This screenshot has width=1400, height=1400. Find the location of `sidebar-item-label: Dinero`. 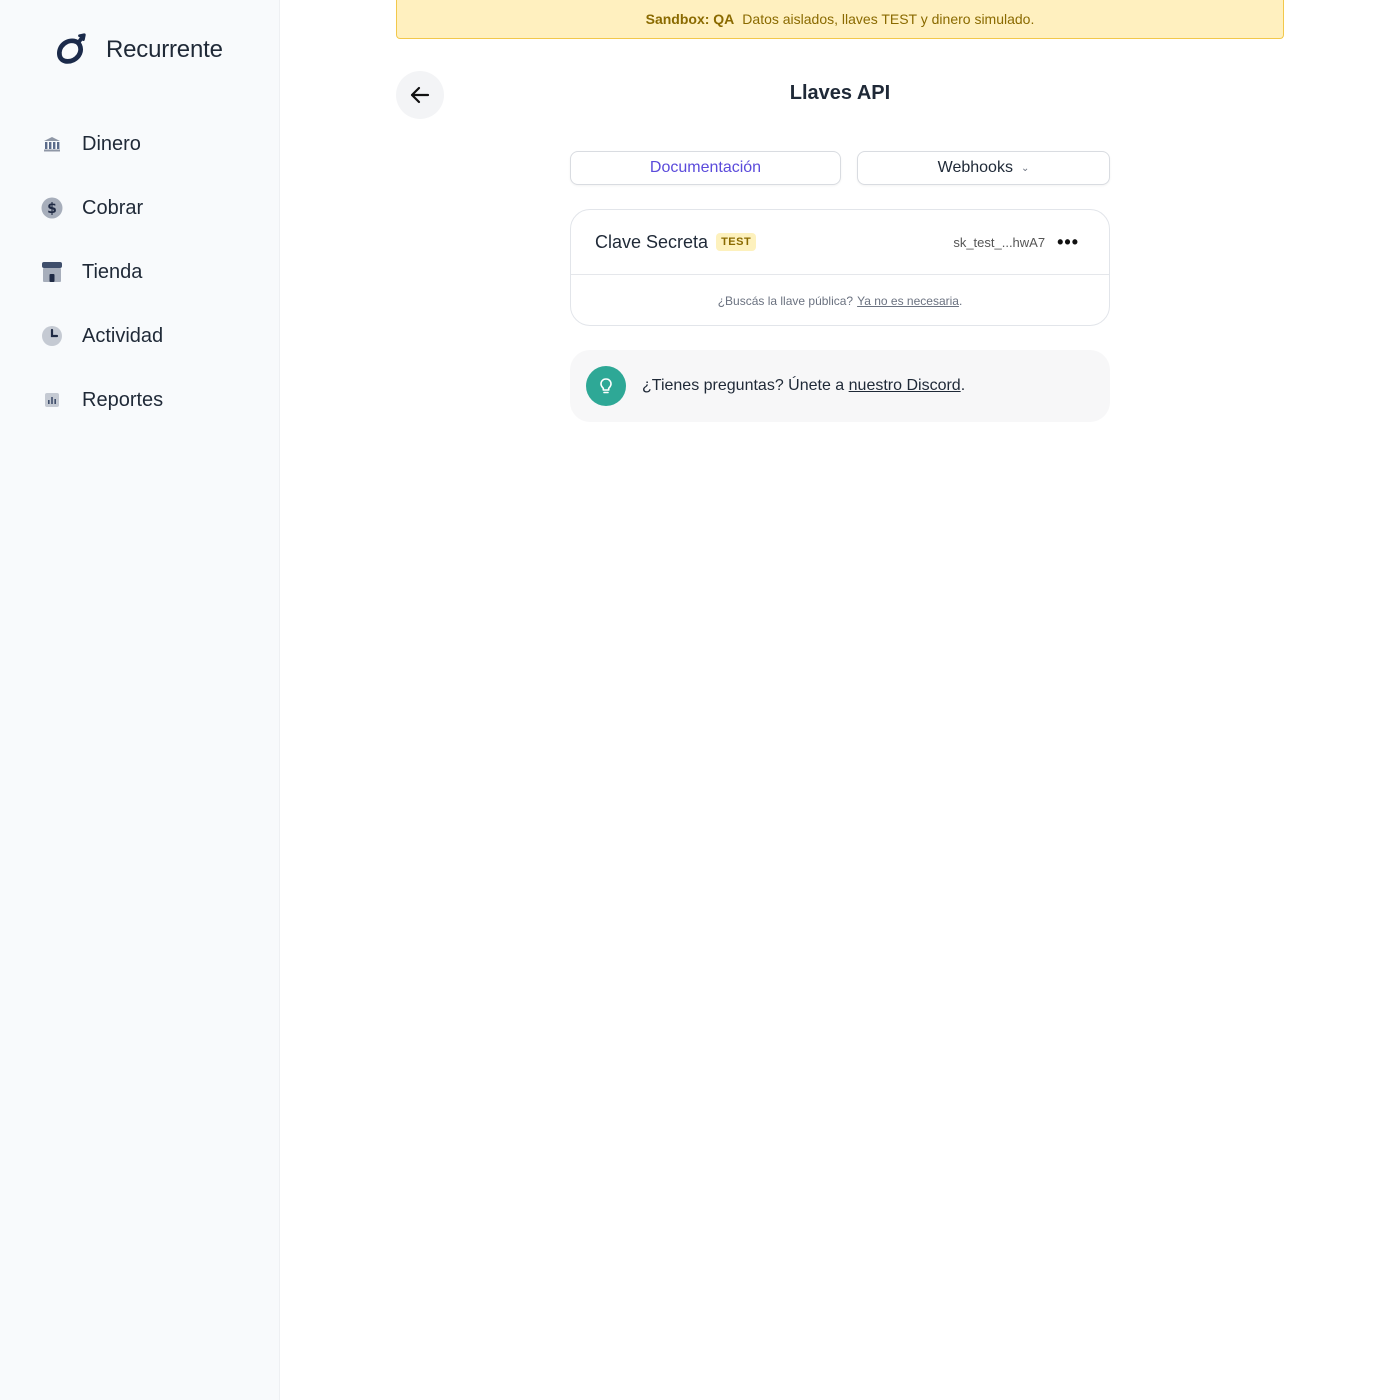

sidebar-item-label: Dinero is located at coordinates (111, 143).